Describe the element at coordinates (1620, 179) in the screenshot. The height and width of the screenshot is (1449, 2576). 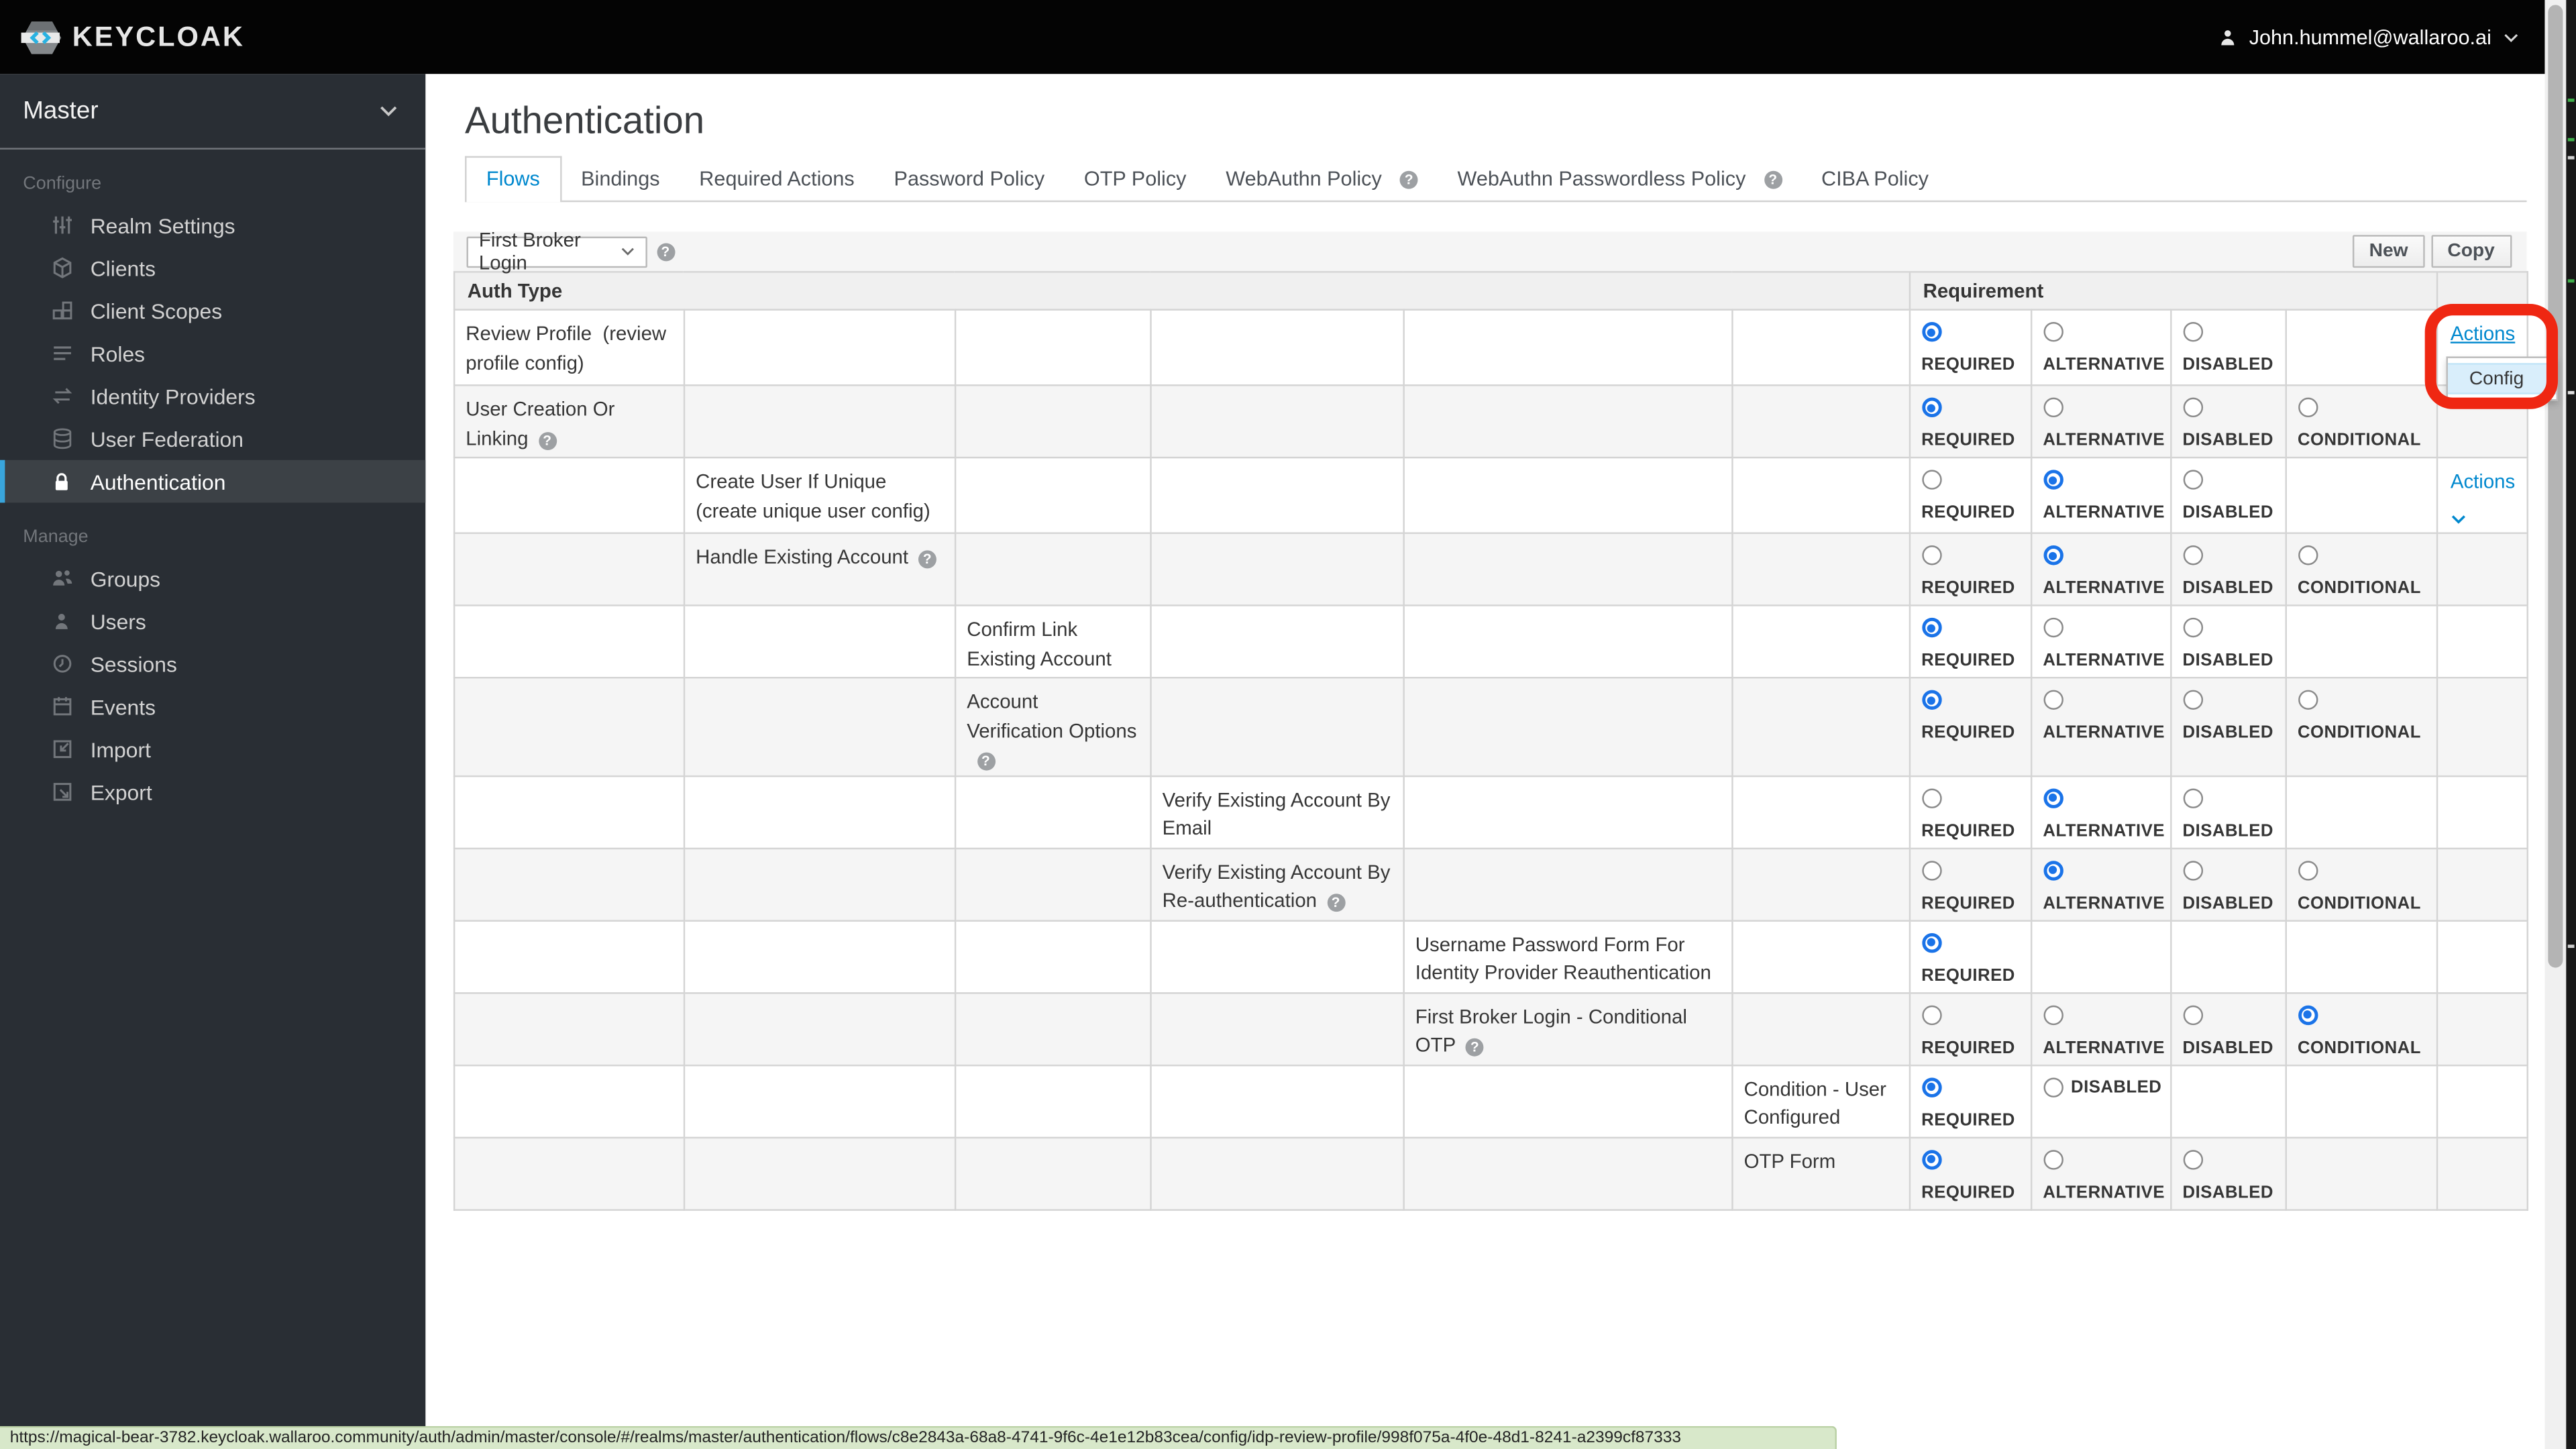
I see `tab-webauthn-passwordless-policy: WebAuthn Passwordless Policy` at that location.